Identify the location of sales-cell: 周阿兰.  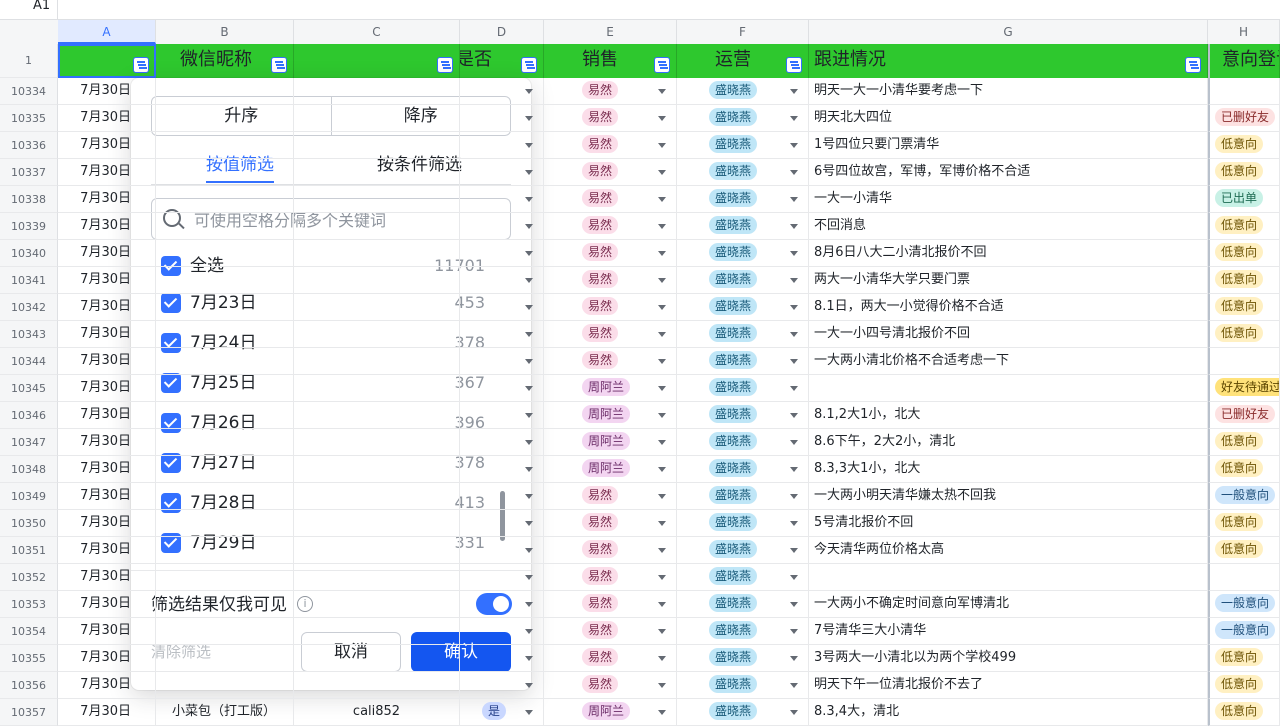
(610, 415).